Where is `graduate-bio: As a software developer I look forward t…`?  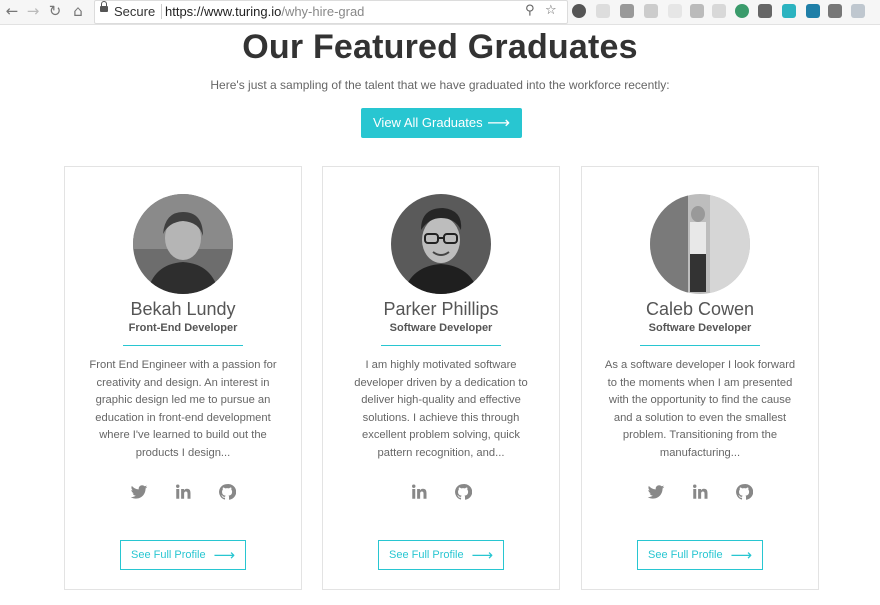
graduate-bio: As a software developer I look forward t… is located at coordinates (700, 409).